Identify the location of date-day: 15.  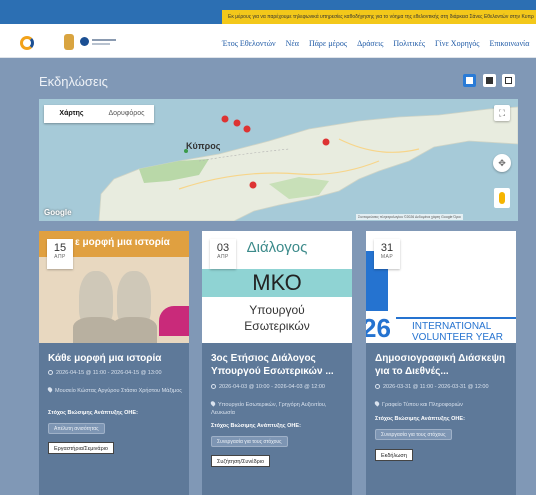
(60, 248).